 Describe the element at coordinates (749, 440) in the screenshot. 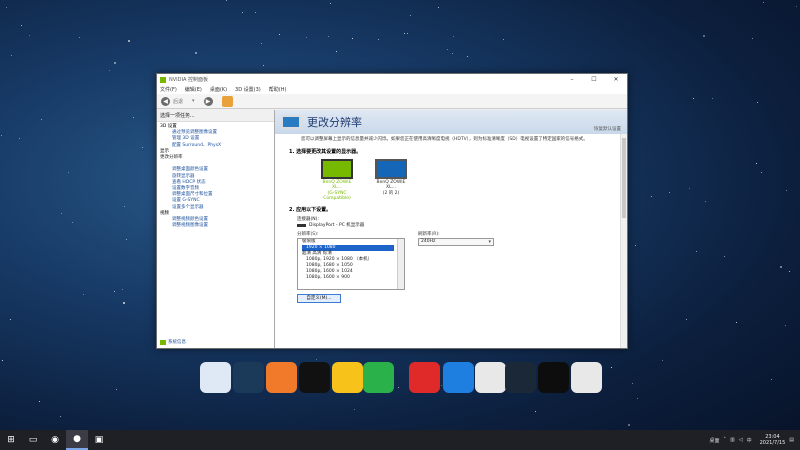

I see `ime-icon: 中` at that location.